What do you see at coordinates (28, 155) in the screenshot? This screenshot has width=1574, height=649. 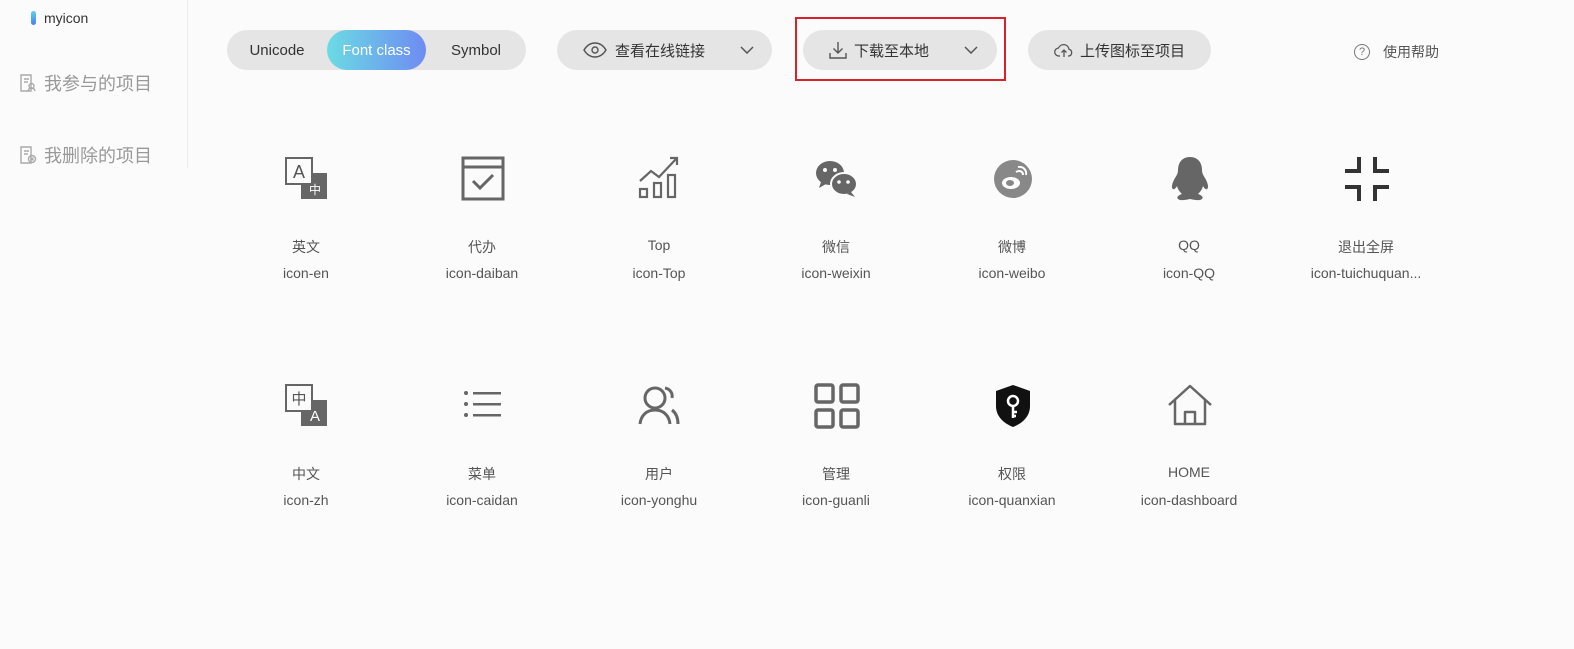 I see `deleted-projects-icon` at bounding box center [28, 155].